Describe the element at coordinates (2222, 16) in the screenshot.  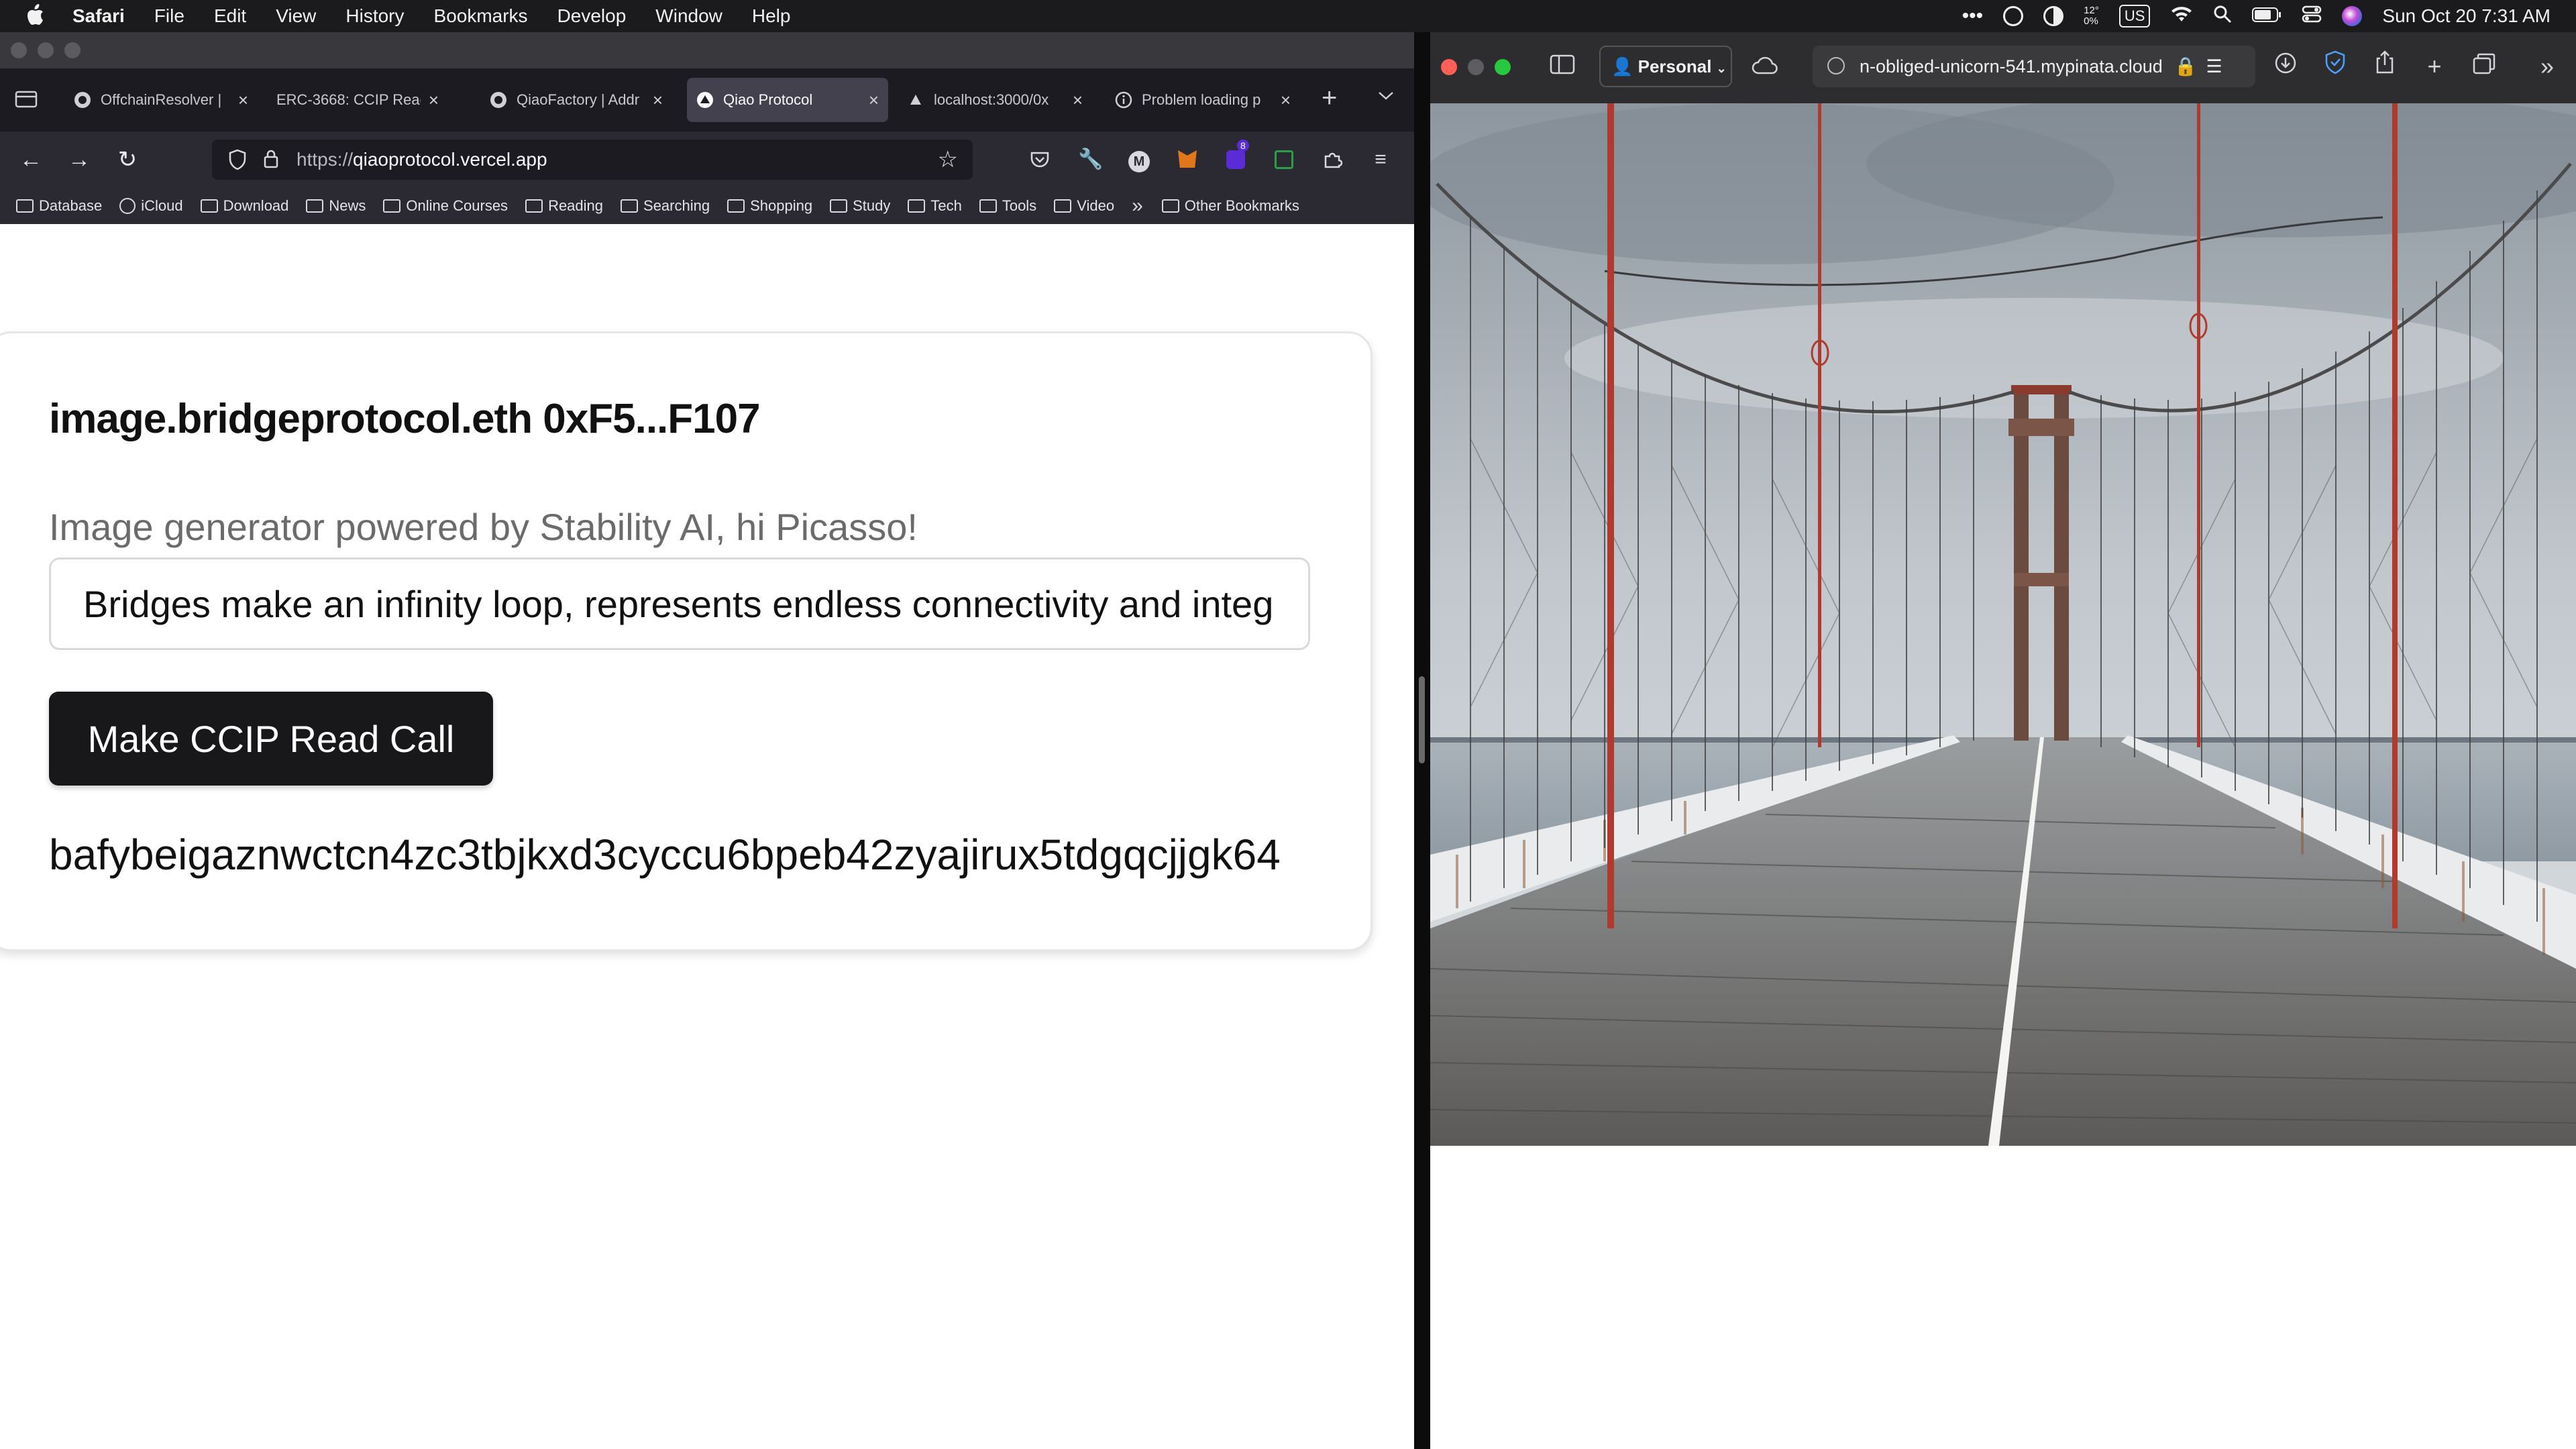
I see `spotlight-search-icon` at that location.